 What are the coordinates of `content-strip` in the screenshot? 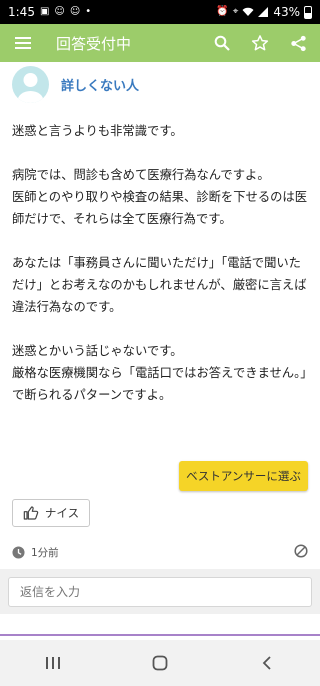 It's located at (160, 624).